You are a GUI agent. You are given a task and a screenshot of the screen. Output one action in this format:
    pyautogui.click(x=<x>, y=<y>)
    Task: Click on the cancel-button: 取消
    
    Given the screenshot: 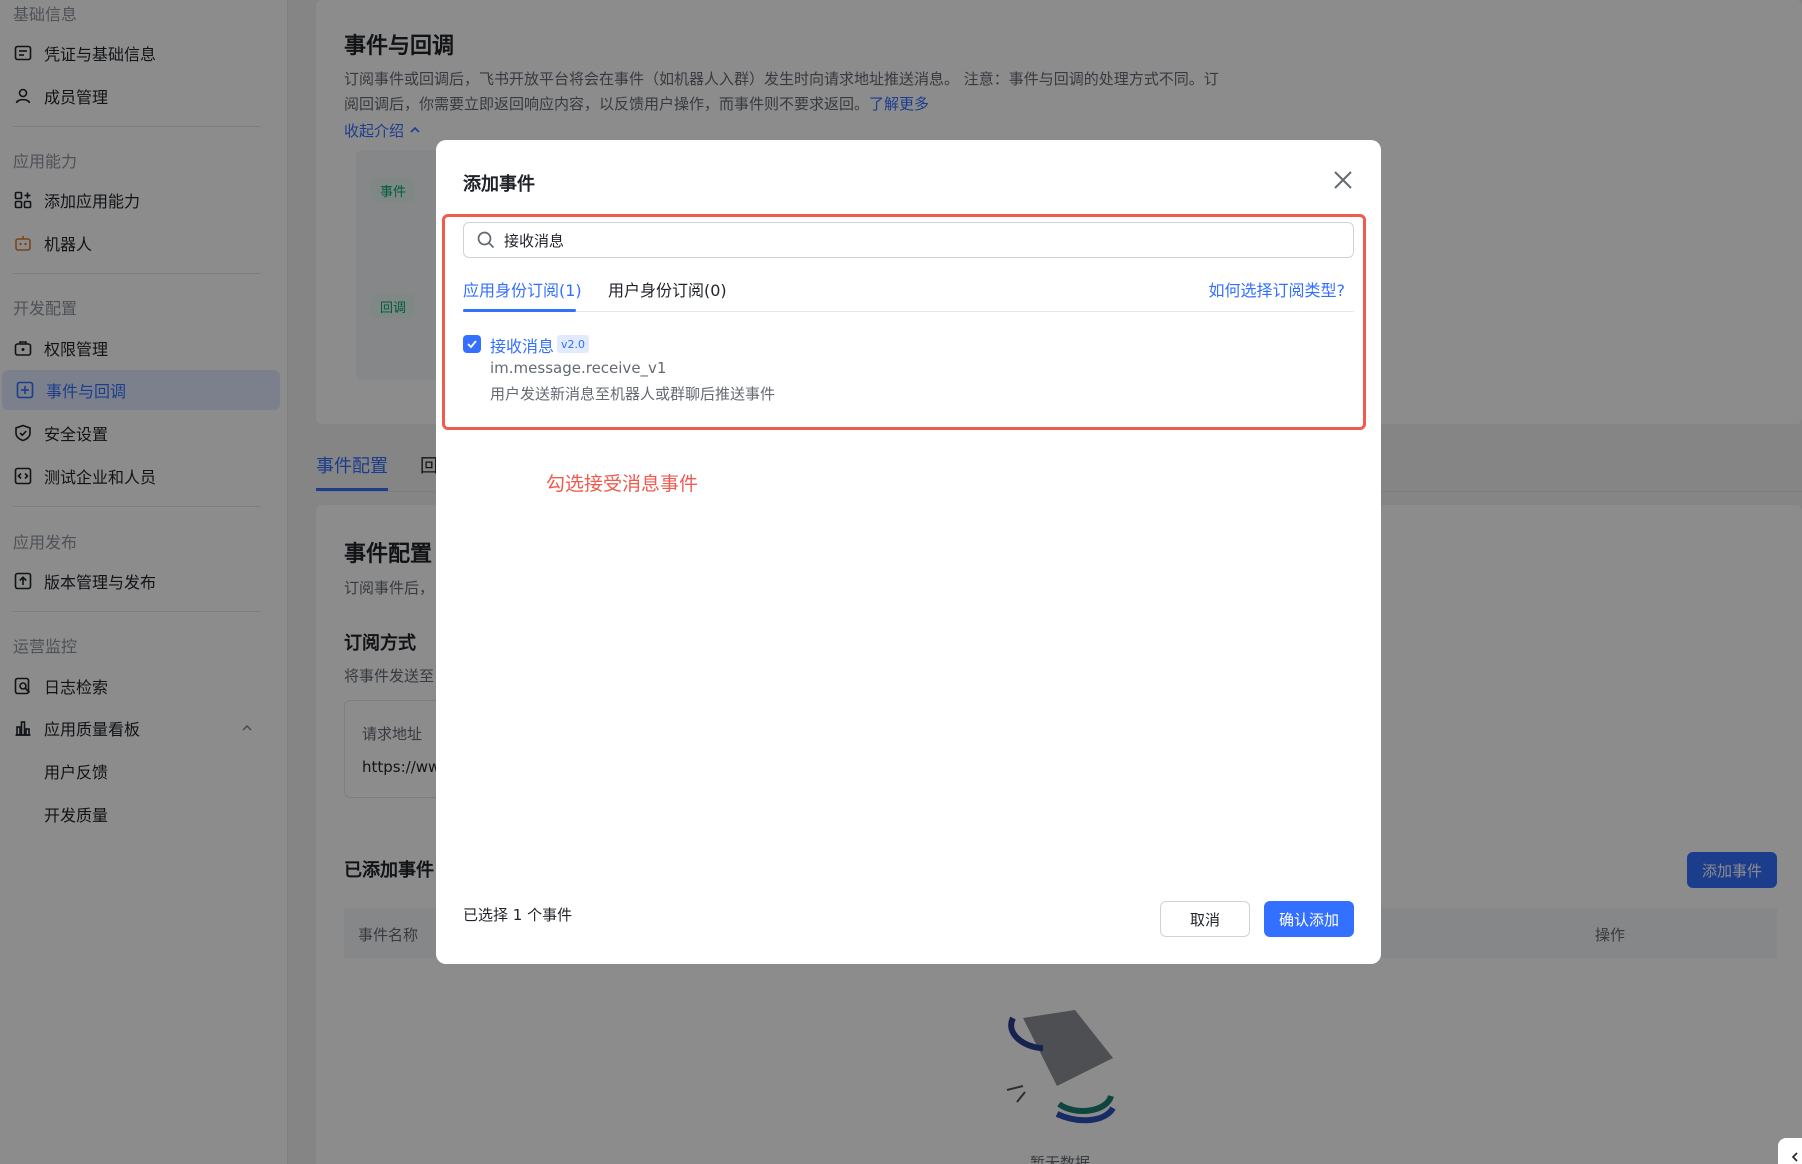 What is the action you would take?
    pyautogui.click(x=1205, y=919)
    